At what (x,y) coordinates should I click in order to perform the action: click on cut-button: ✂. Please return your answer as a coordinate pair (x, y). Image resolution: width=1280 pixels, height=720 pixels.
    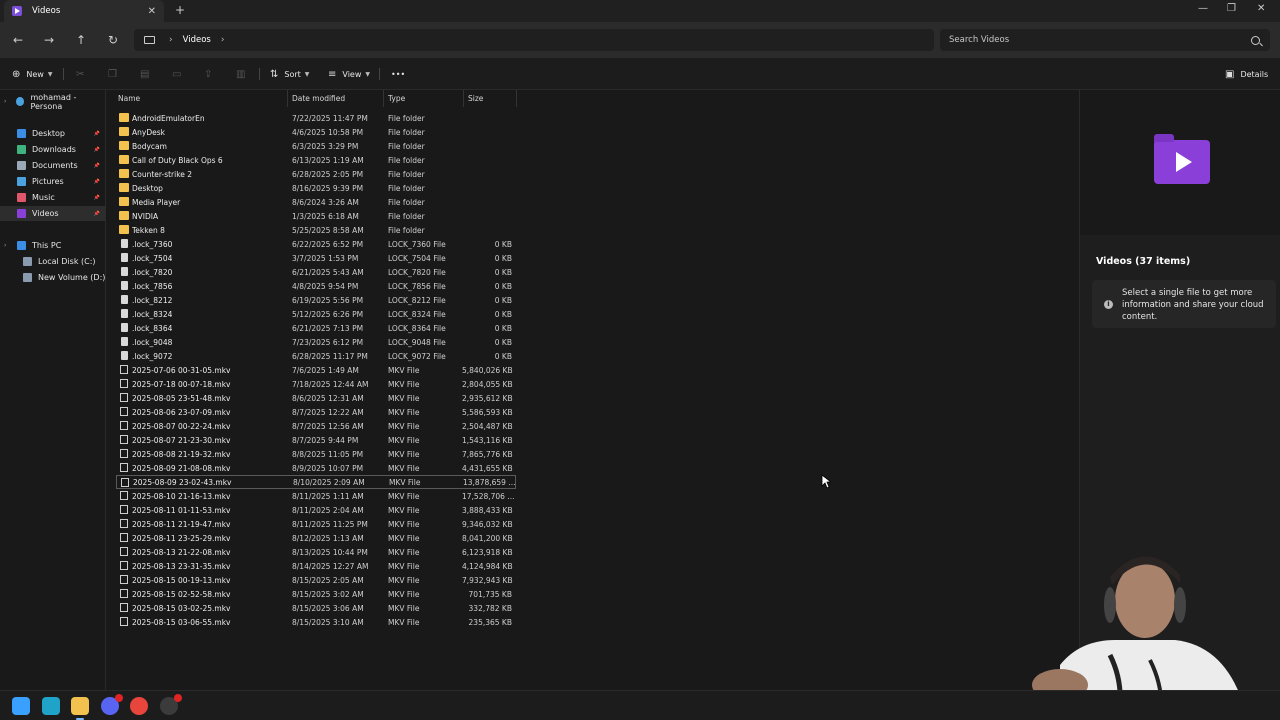
    Looking at the image, I should click on (83, 74).